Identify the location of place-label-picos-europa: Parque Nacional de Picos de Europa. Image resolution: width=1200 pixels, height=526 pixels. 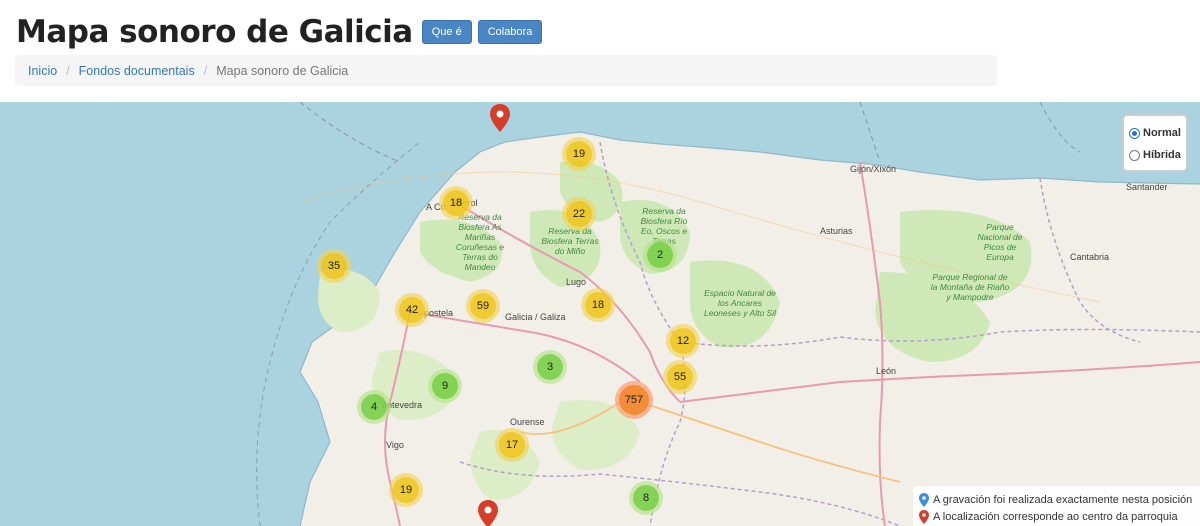
(1000, 242).